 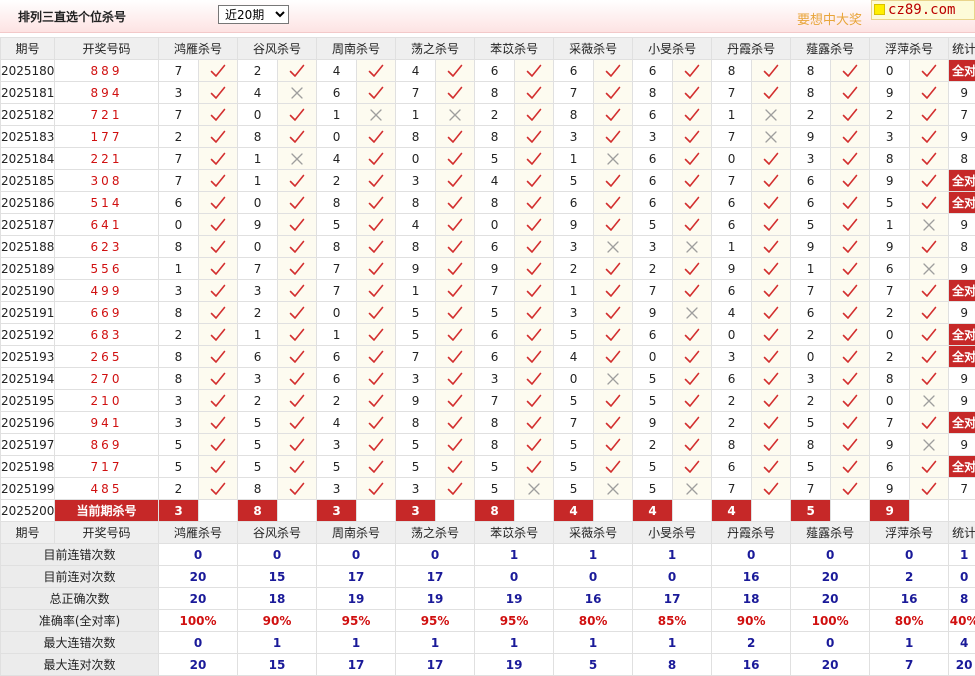 I want to click on col-header-total: 统计, so click(x=962, y=49).